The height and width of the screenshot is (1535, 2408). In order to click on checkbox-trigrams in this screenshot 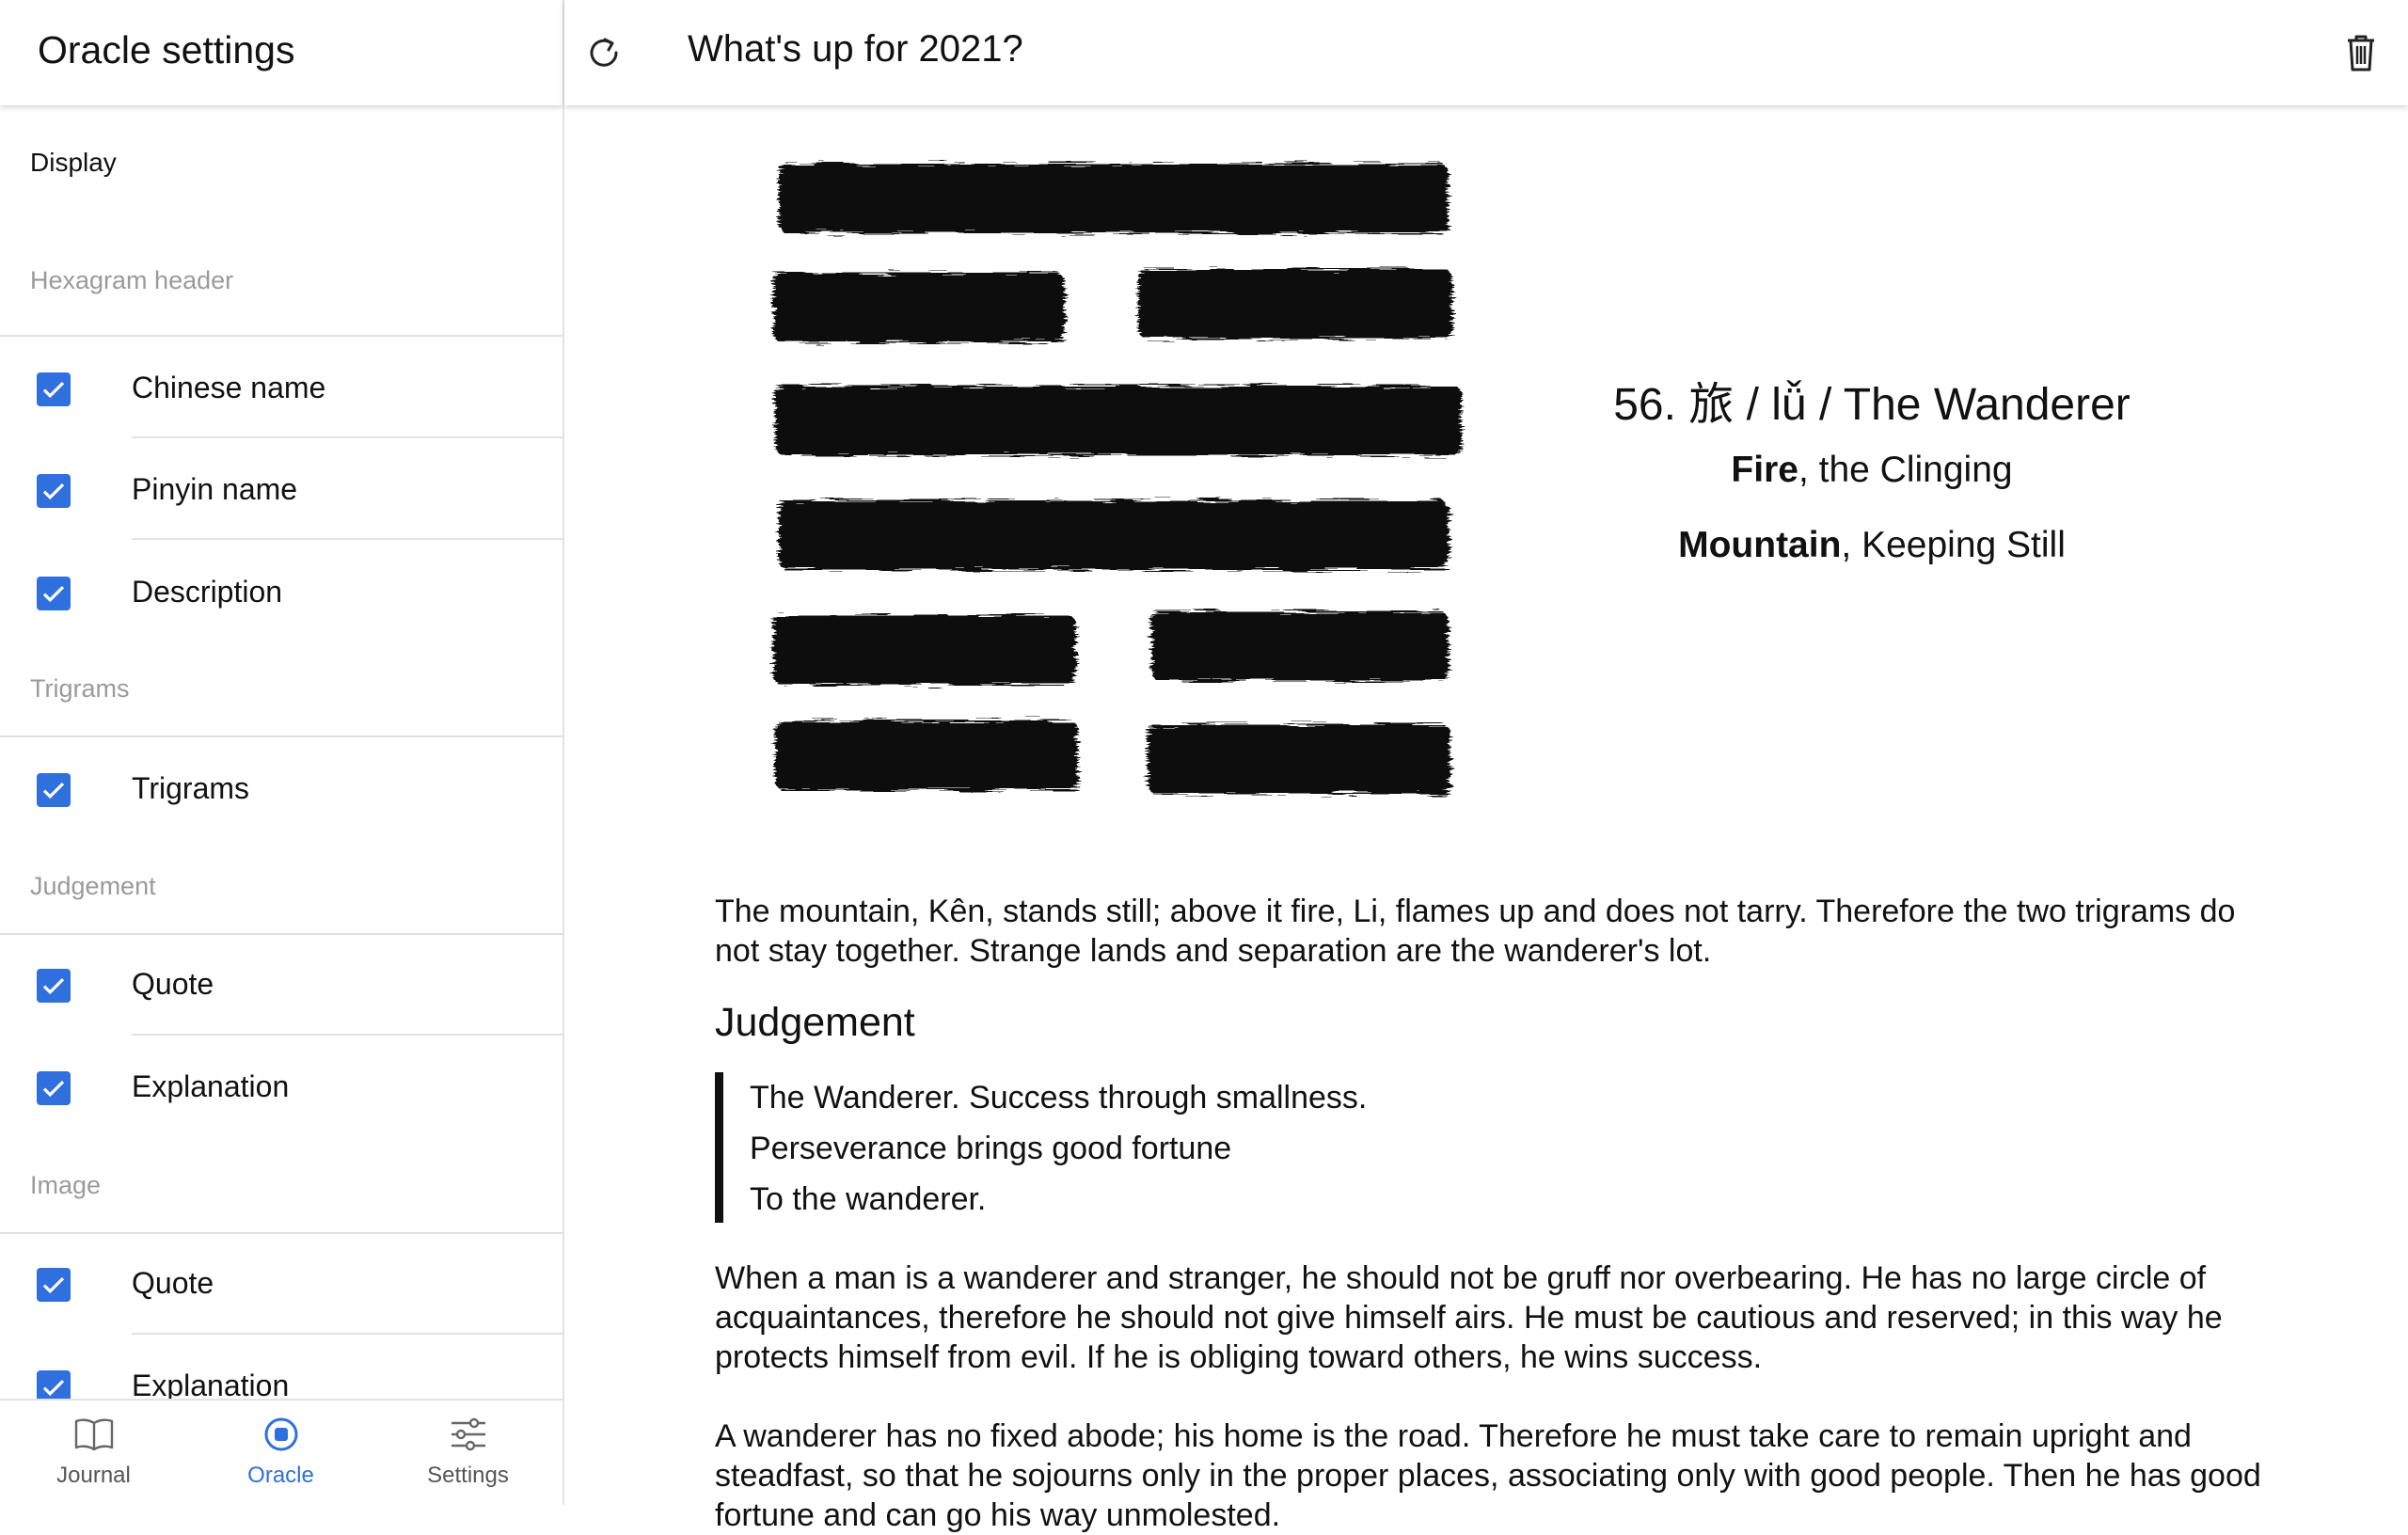, I will do `click(54, 790)`.